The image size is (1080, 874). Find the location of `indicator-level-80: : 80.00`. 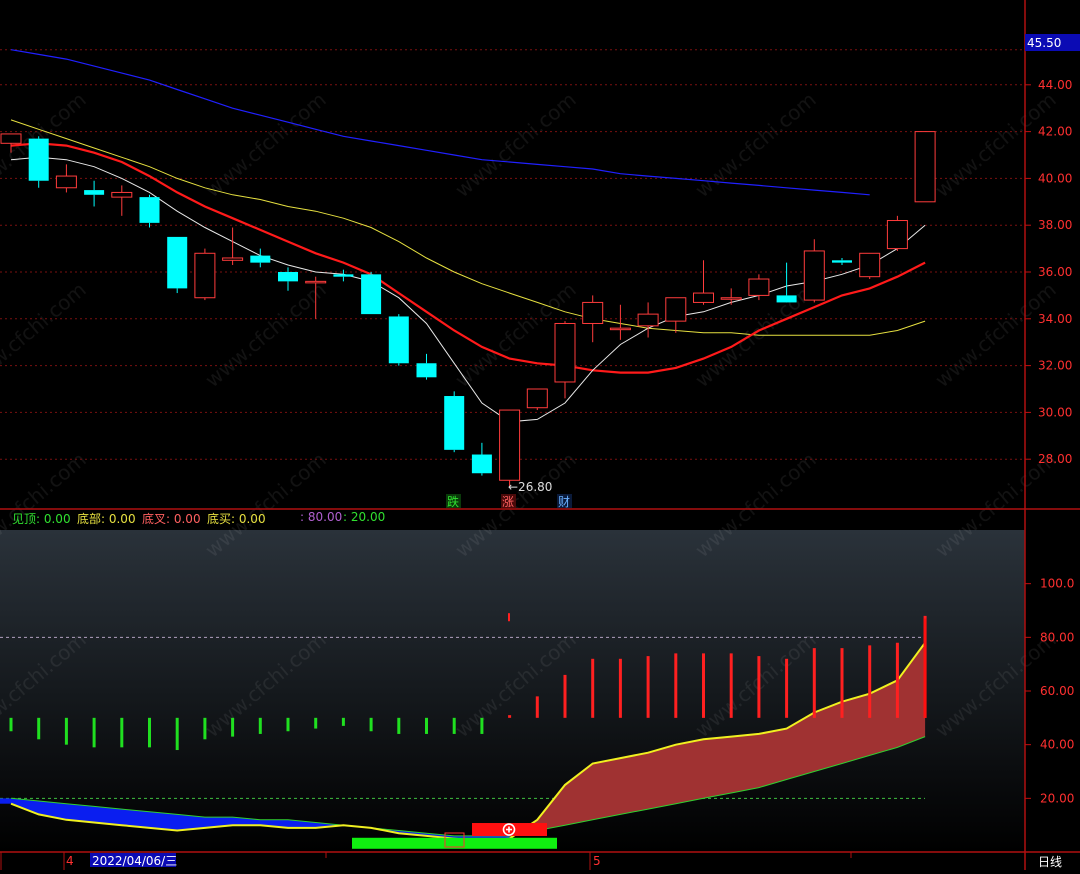

indicator-level-80: : 80.00 is located at coordinates (321, 517).